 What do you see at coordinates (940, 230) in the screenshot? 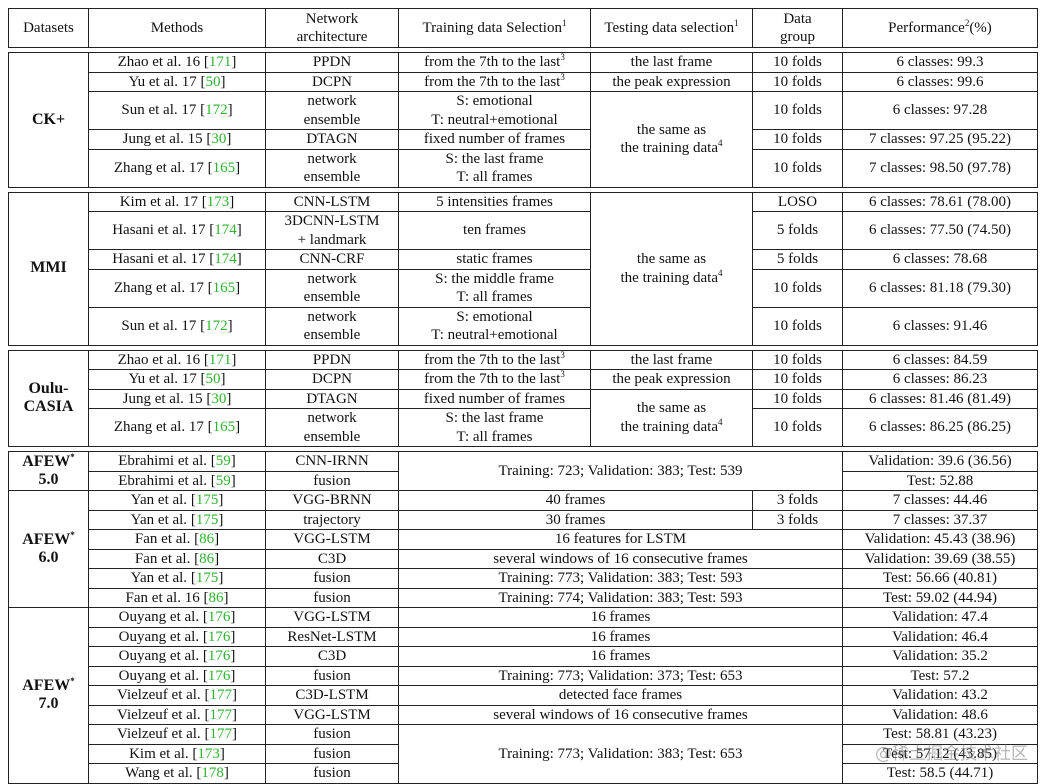
I see `table-cell: 6 classes: 77.50 (74.50)` at bounding box center [940, 230].